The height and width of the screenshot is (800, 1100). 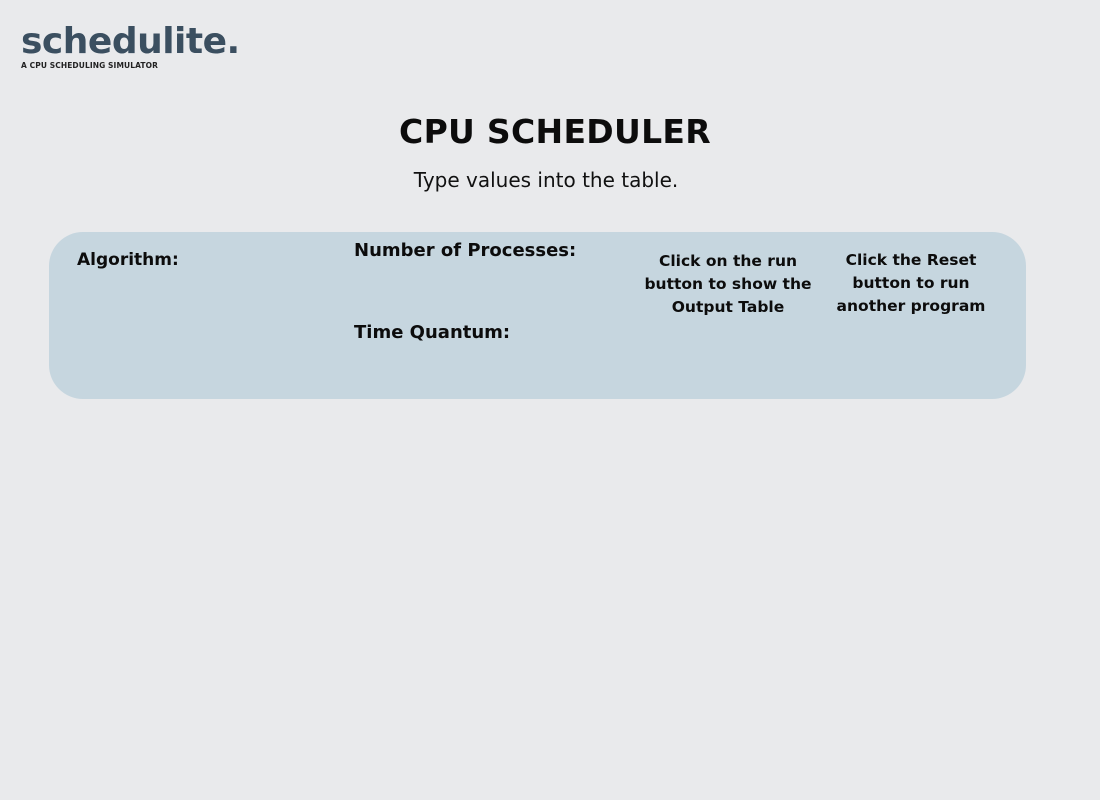 What do you see at coordinates (130, 41) in the screenshot?
I see `brand-name: schedulite.` at bounding box center [130, 41].